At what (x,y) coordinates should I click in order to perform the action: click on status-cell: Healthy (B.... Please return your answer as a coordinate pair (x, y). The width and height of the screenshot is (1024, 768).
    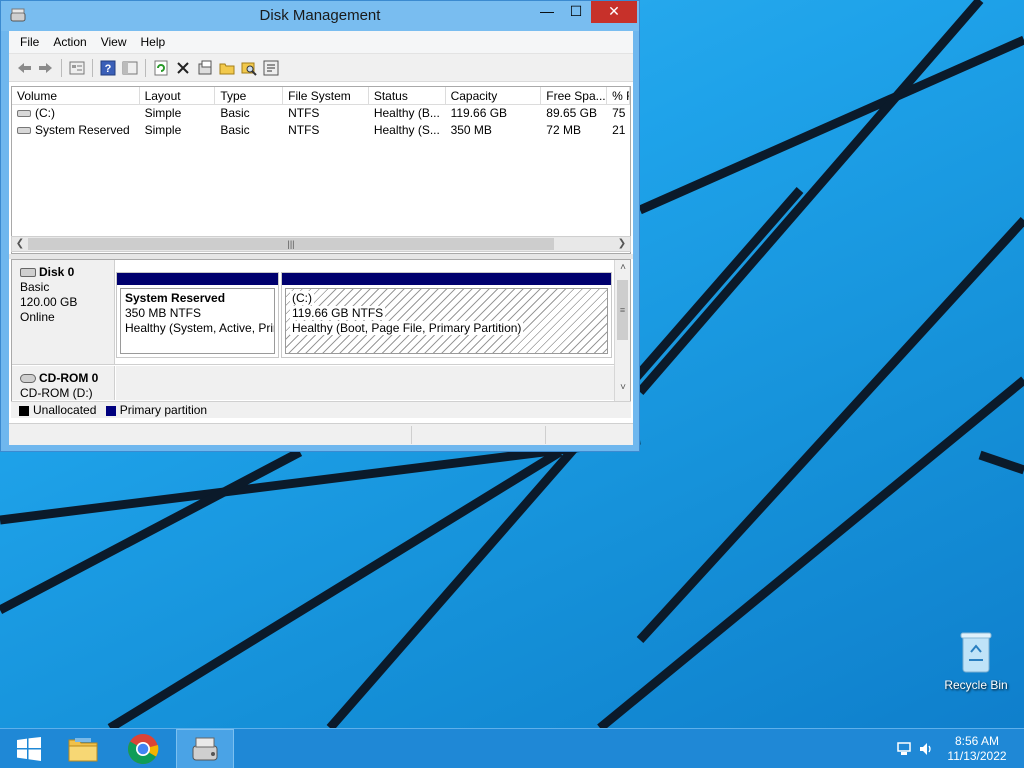
    Looking at the image, I should click on (406, 113).